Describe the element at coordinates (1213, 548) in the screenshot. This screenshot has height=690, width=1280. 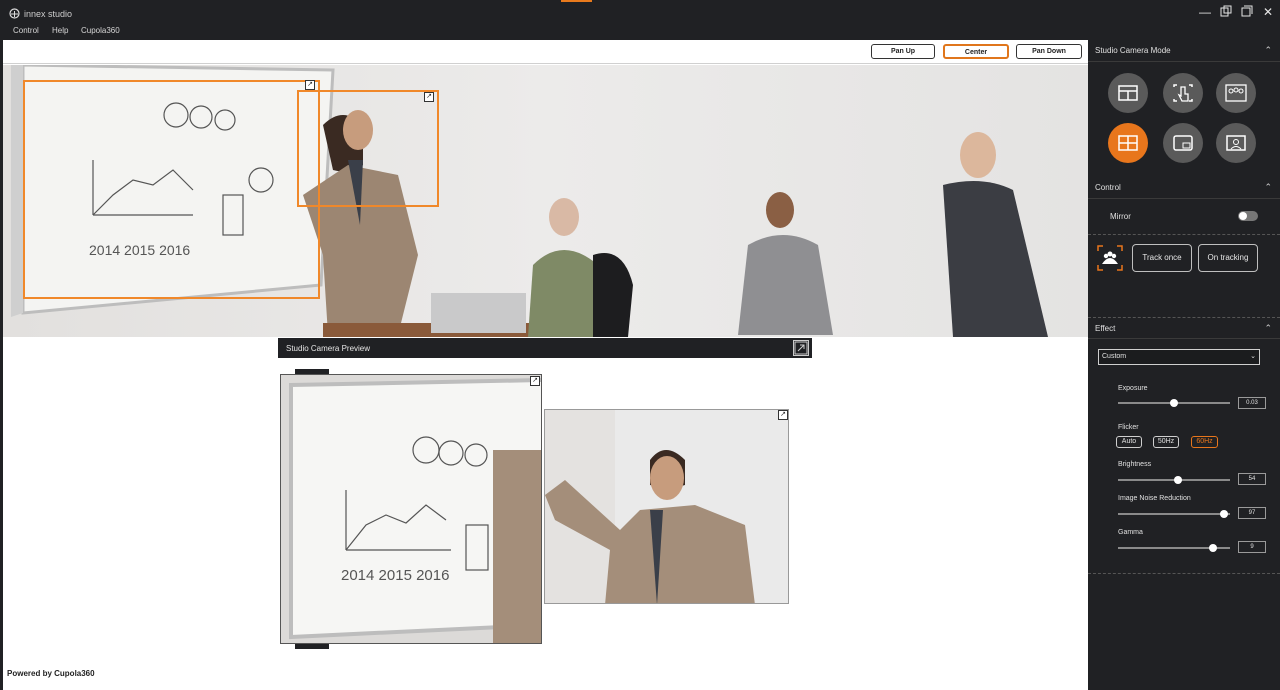
I see `gamma-slider-thumb` at that location.